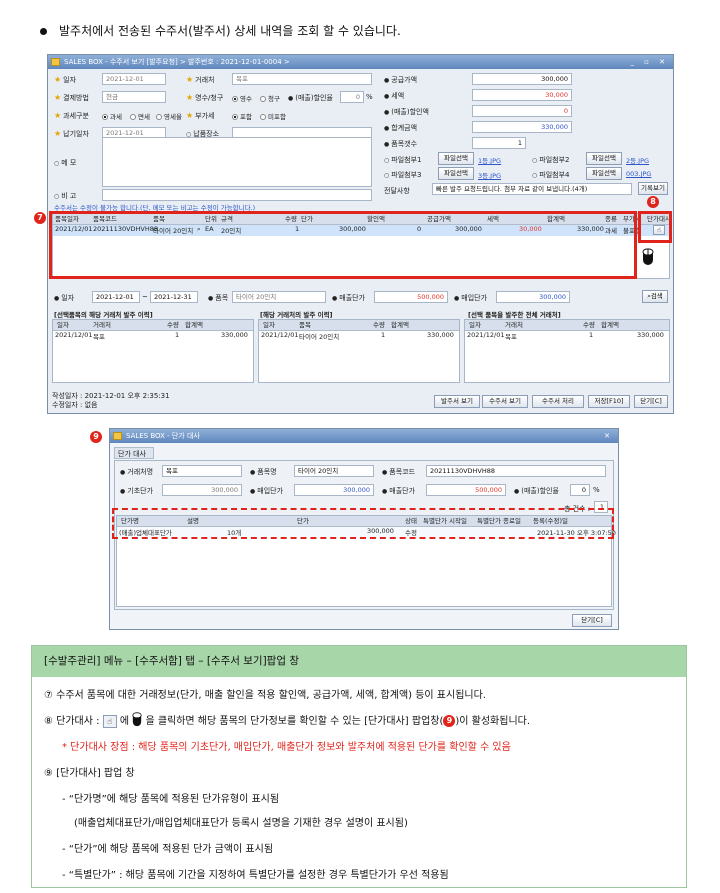 This screenshot has width=720, height=893. I want to click on memo-textarea, so click(237, 162).